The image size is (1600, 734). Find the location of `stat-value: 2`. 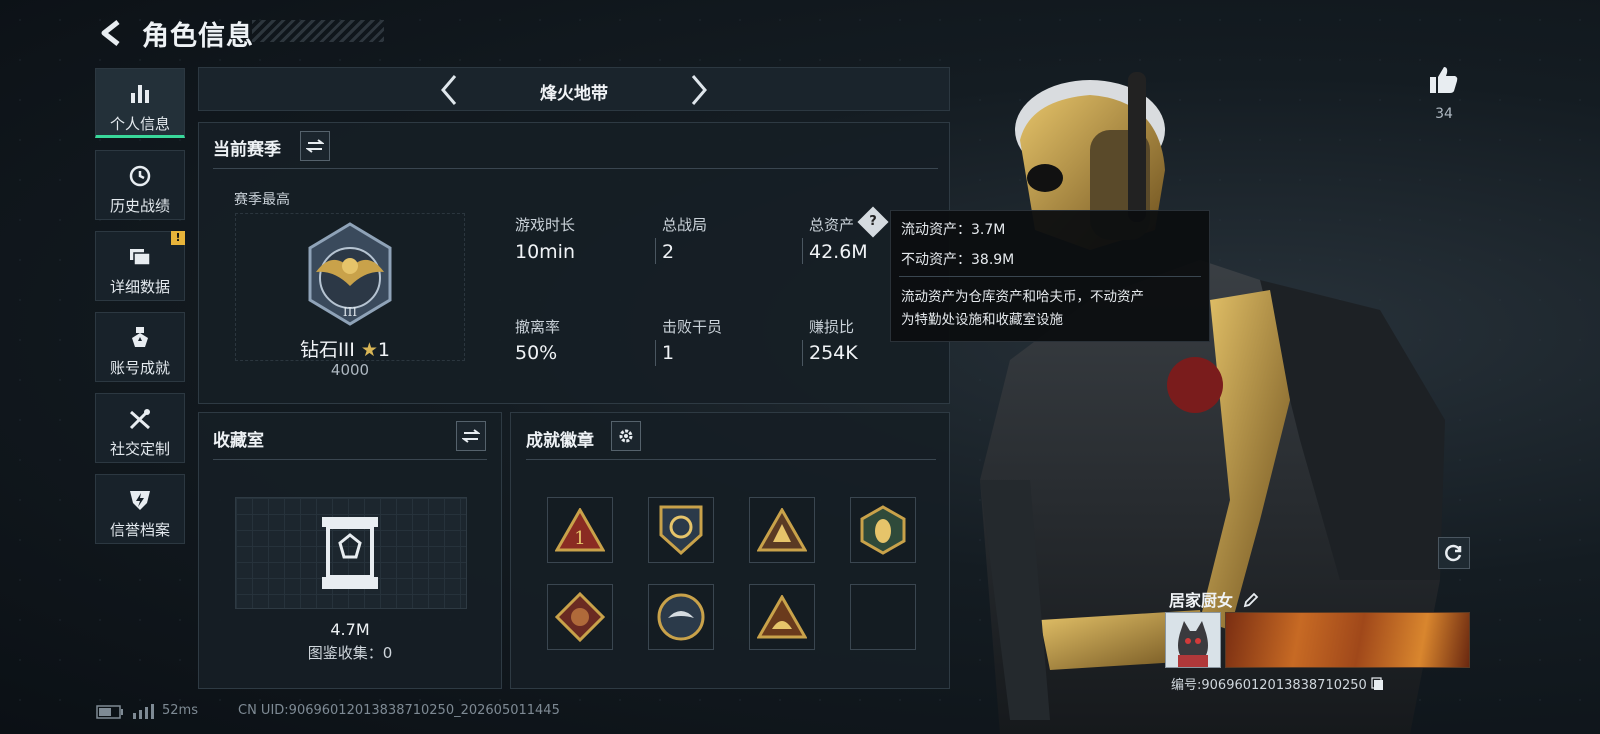

stat-value: 2 is located at coordinates (668, 252).